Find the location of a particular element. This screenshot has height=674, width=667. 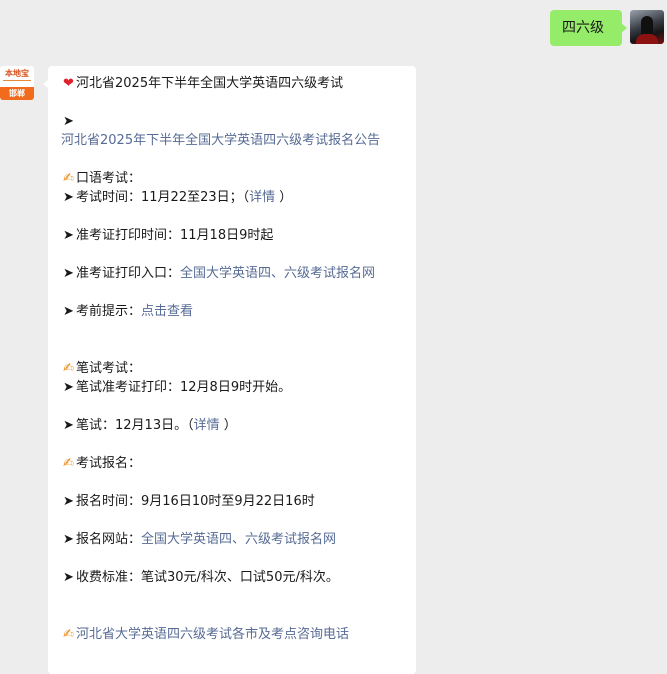

message-text: 准考证打印时间：11月18日9时起 is located at coordinates (175, 235).